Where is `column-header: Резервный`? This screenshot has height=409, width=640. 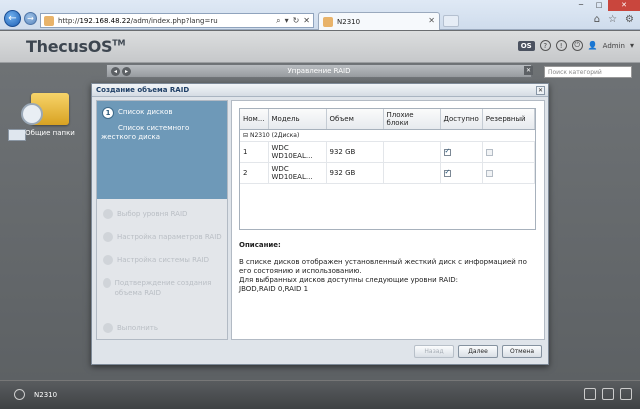 column-header: Резервный is located at coordinates (509, 119).